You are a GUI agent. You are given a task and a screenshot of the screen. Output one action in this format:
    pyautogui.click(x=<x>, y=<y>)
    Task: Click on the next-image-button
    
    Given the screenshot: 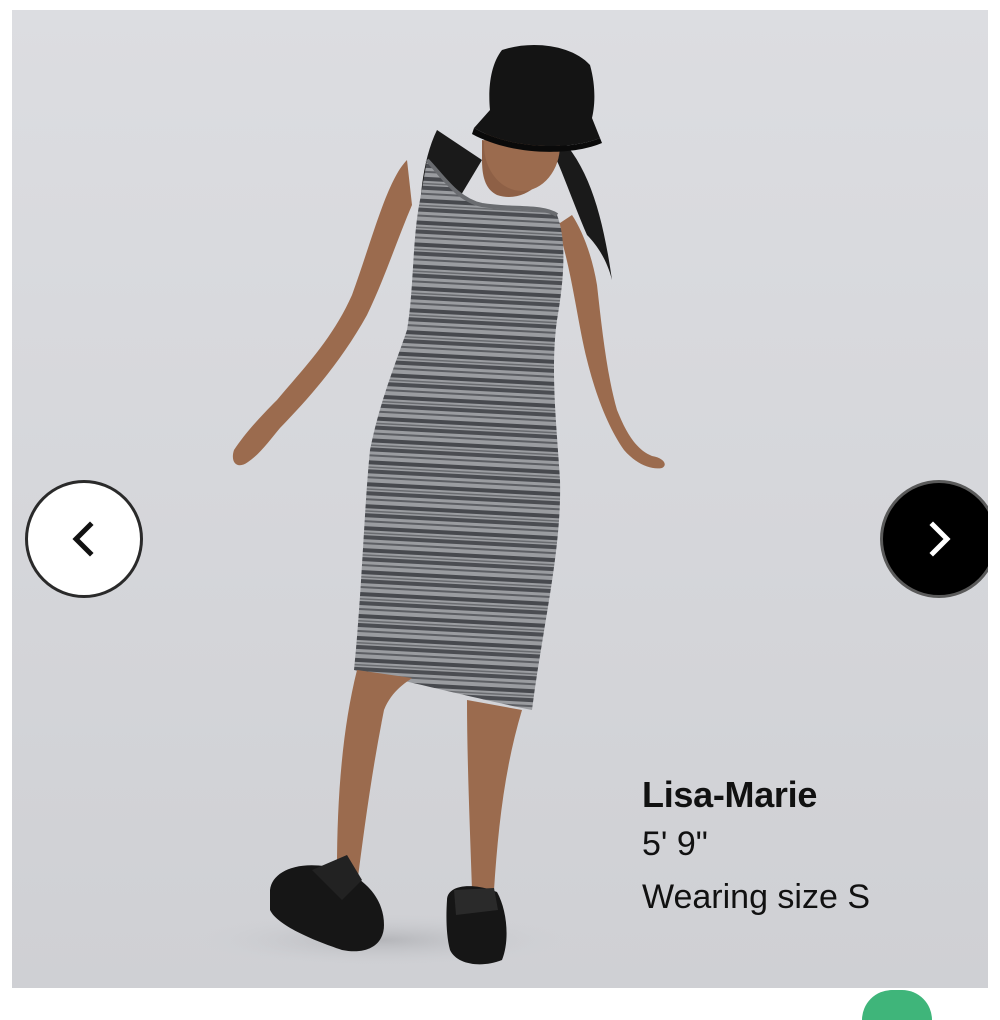 What is the action you would take?
    pyautogui.click(x=934, y=539)
    